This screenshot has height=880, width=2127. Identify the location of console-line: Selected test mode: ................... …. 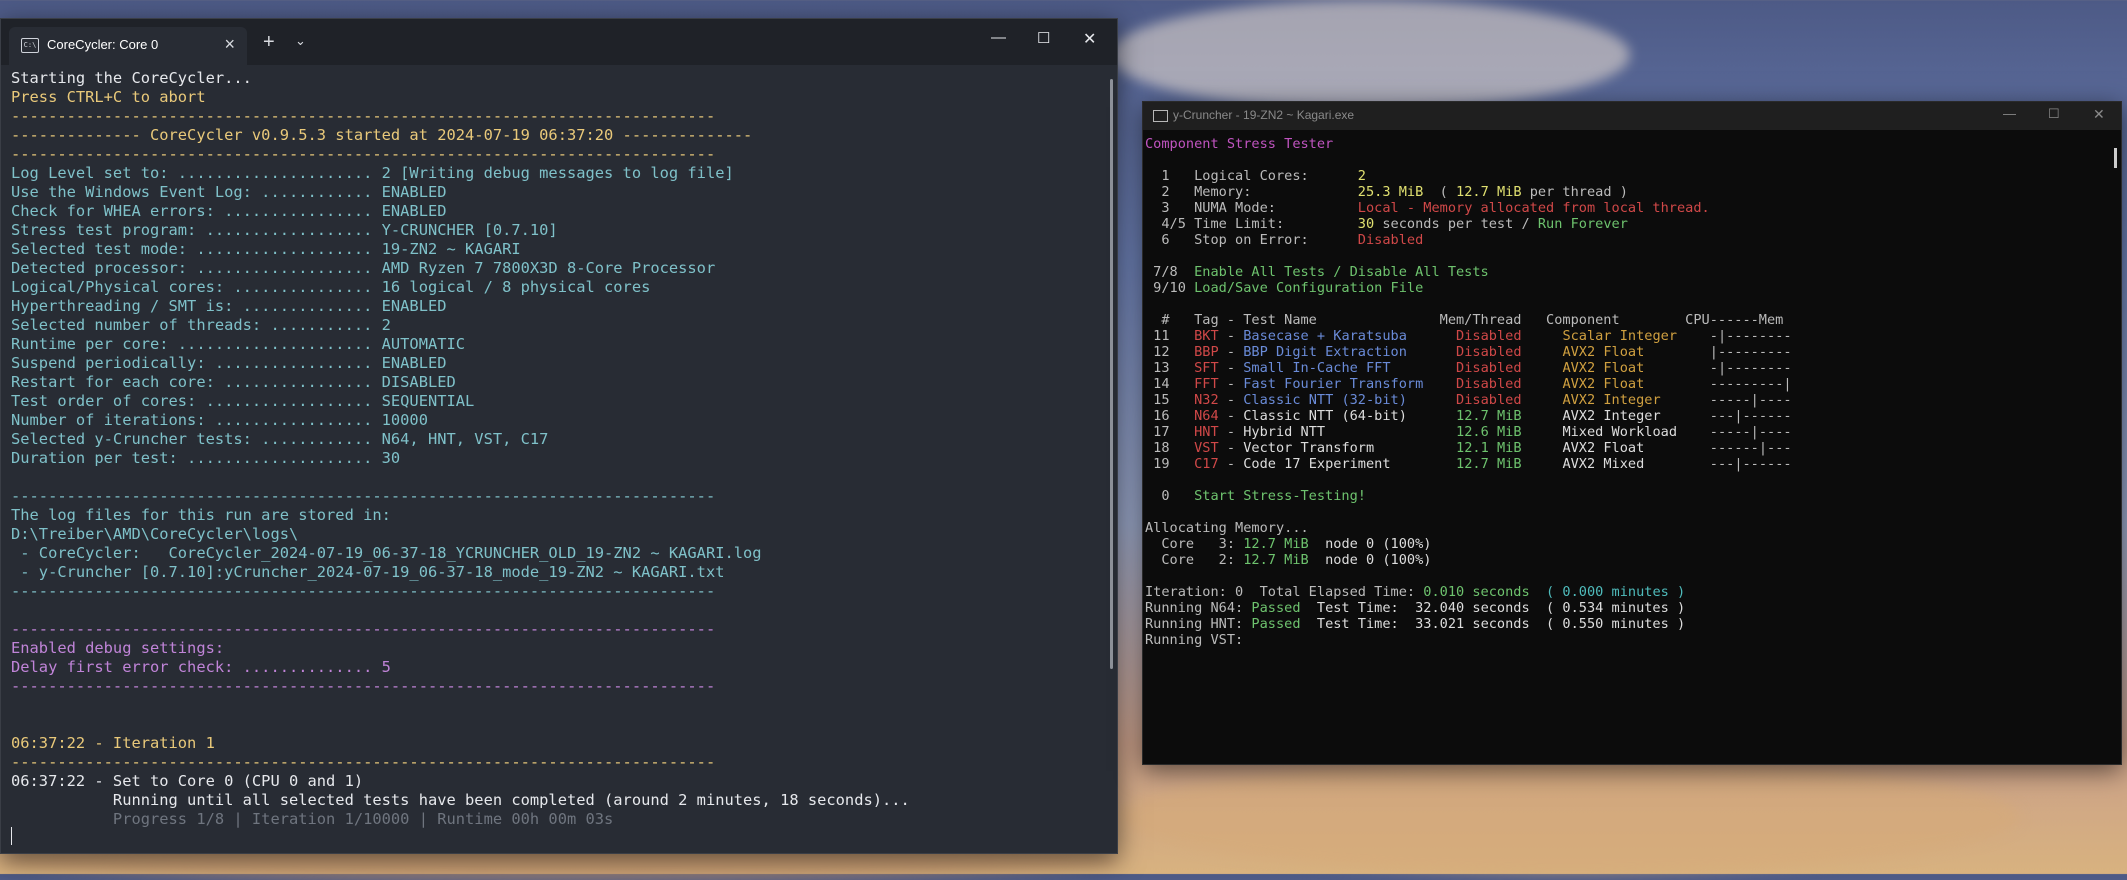
(557, 249).